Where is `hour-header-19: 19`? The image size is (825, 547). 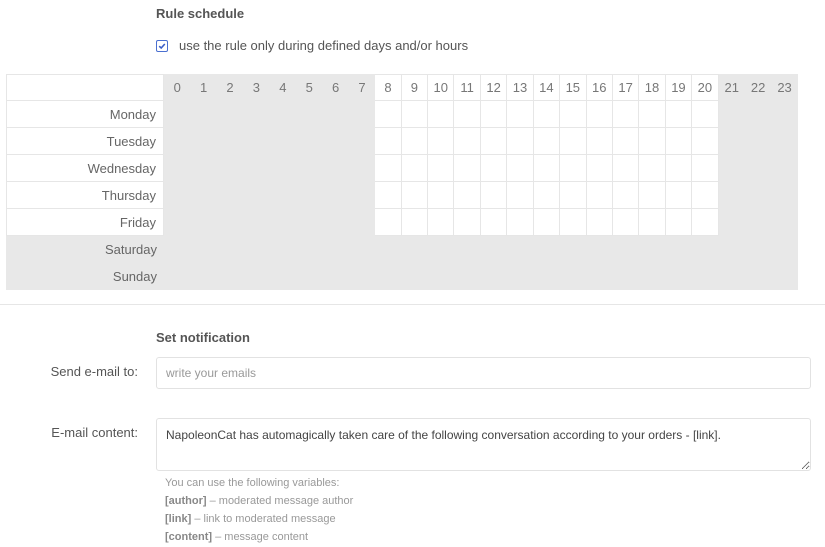
hour-header-19: 19 is located at coordinates (679, 87).